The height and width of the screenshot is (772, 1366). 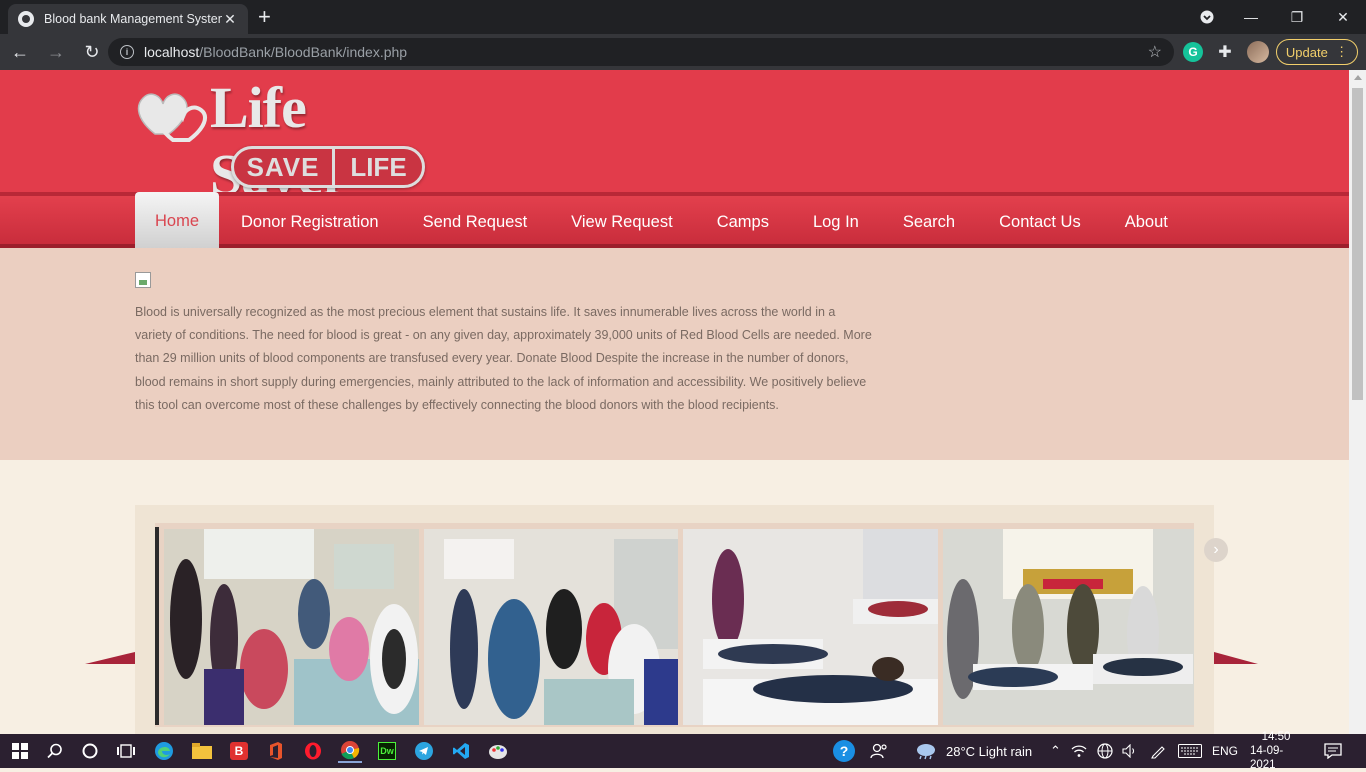 What do you see at coordinates (328, 167) in the screenshot?
I see `save-life-badge: SAVE LIFE` at bounding box center [328, 167].